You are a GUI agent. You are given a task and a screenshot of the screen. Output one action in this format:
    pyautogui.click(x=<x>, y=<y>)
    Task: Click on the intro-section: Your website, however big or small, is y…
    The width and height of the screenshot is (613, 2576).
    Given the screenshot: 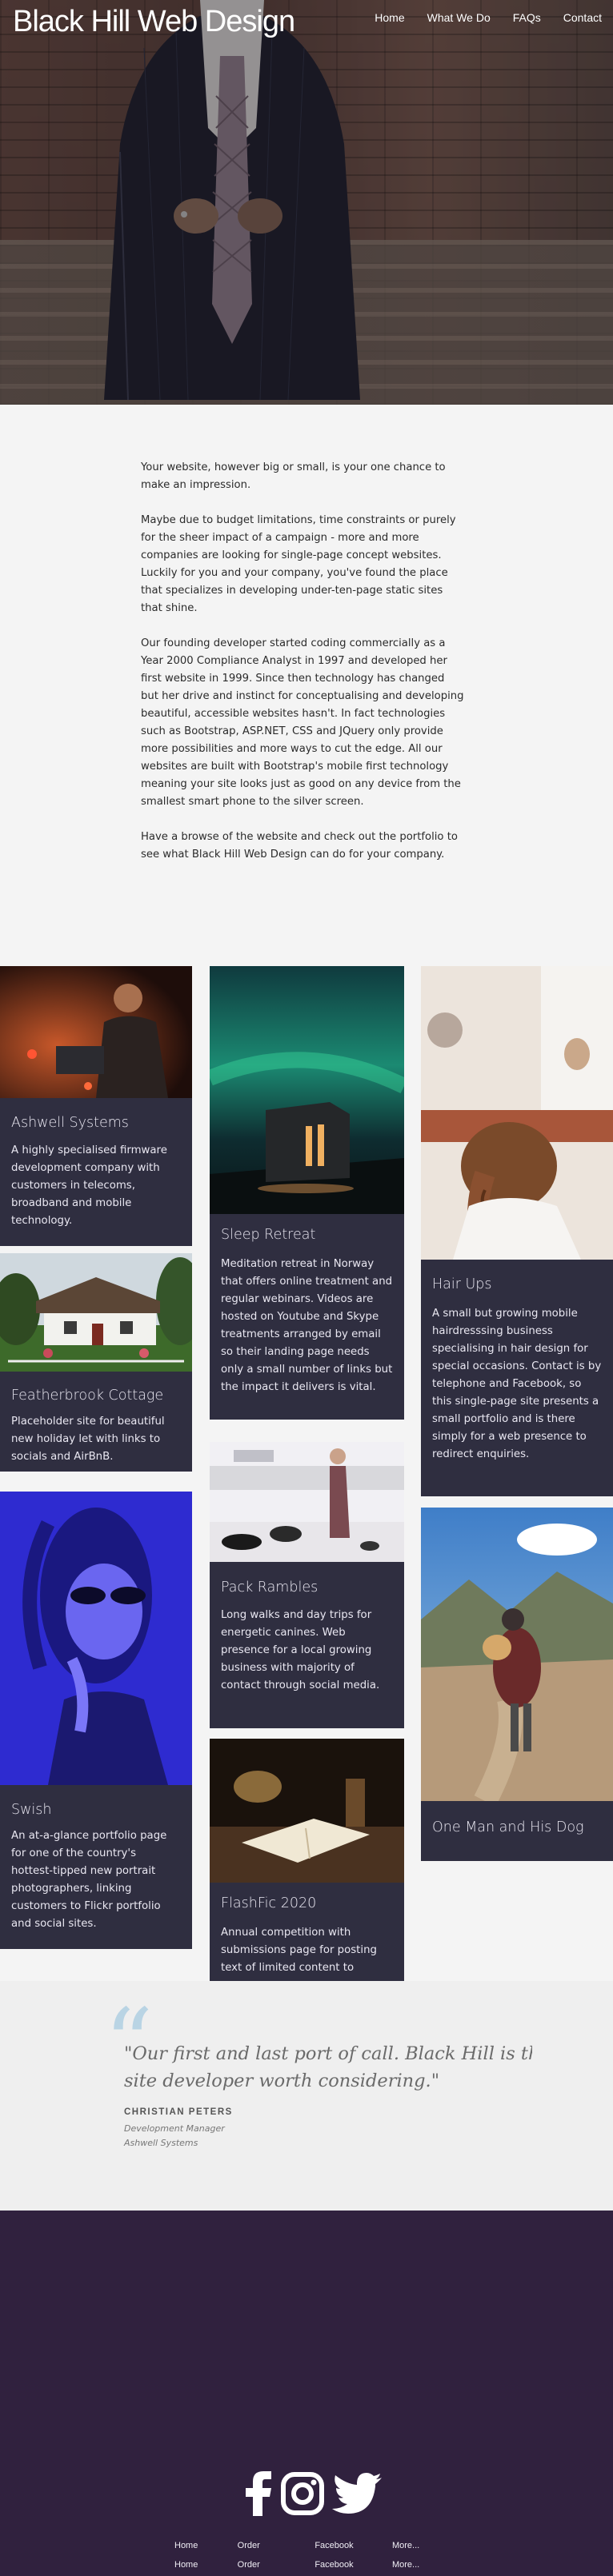 What is the action you would take?
    pyautogui.click(x=302, y=670)
    